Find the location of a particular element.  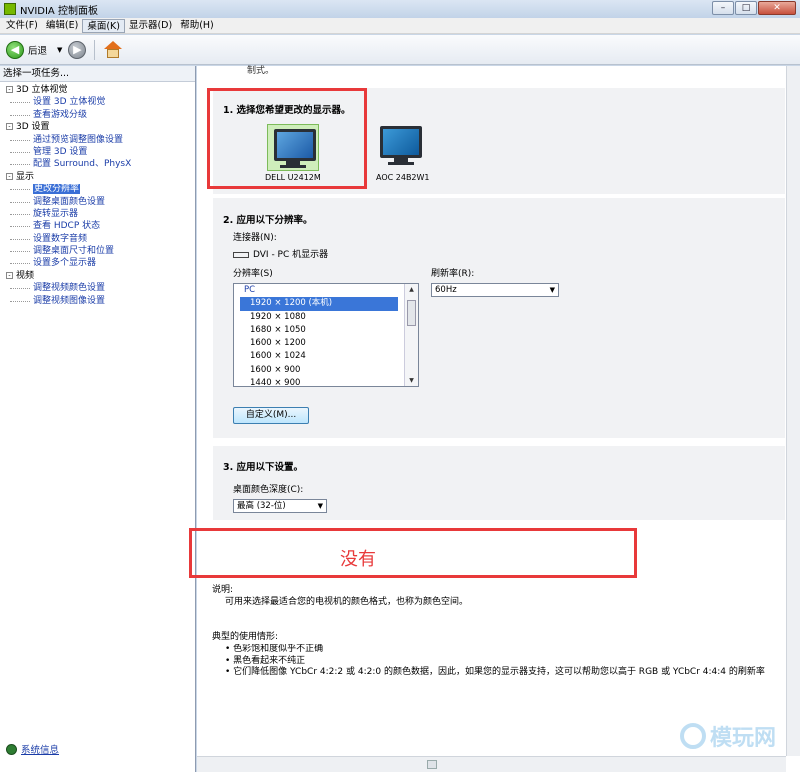

scroll-up-icon: ▲ is located at coordinates (411, 289).